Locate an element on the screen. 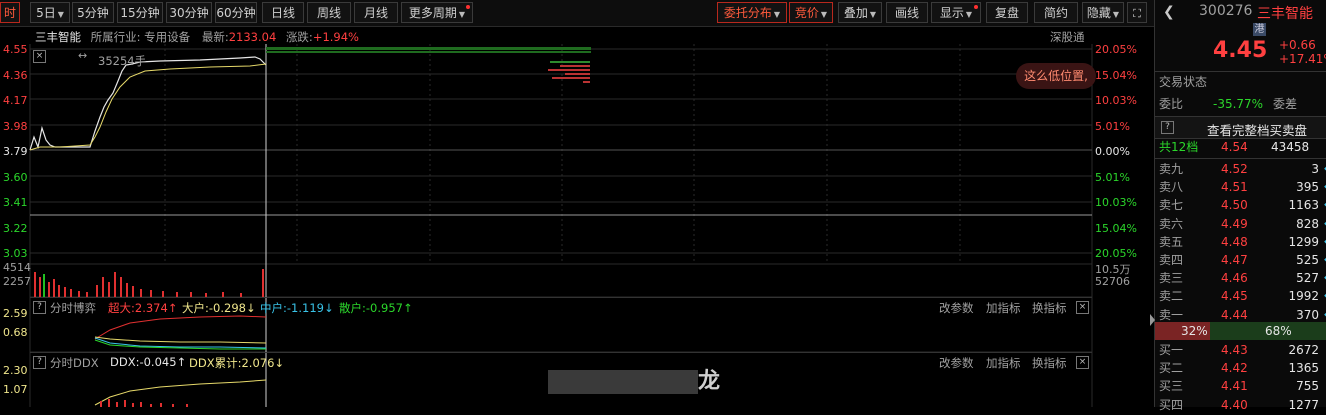  ask-row: 卖四4.47525◆ is located at coordinates (1242, 260).